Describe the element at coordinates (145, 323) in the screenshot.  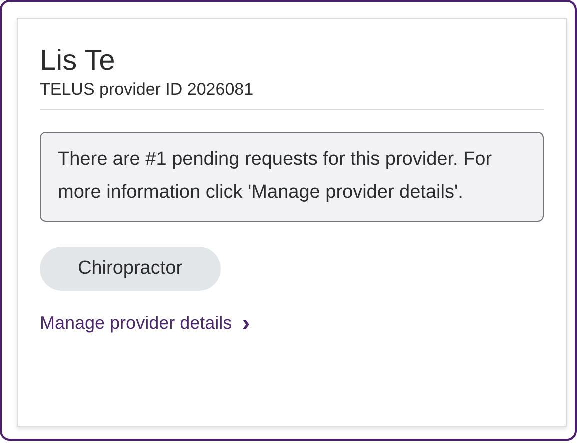
I see `manage-details-link: Manage provider details ›` at that location.